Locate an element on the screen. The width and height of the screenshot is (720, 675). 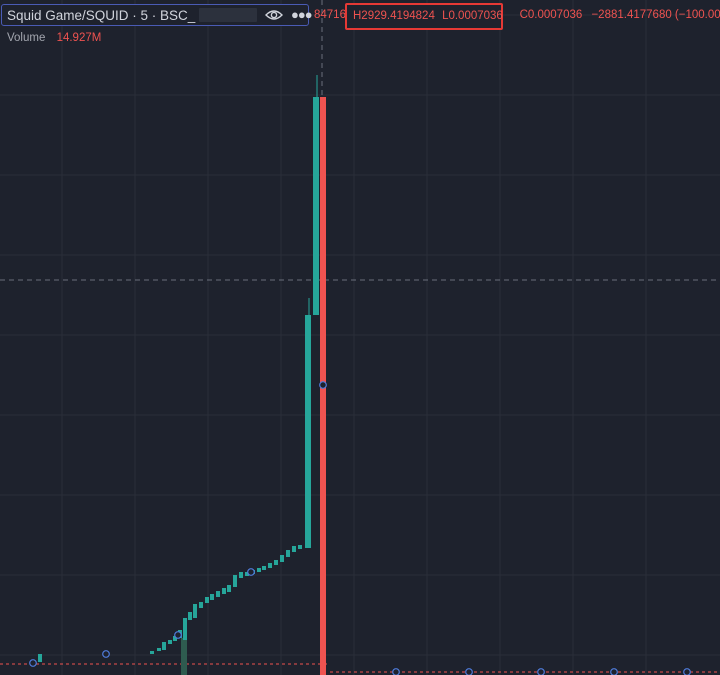
symbol-name: Squid Game/SQUID · 5 · BSC_ is located at coordinates (101, 15).